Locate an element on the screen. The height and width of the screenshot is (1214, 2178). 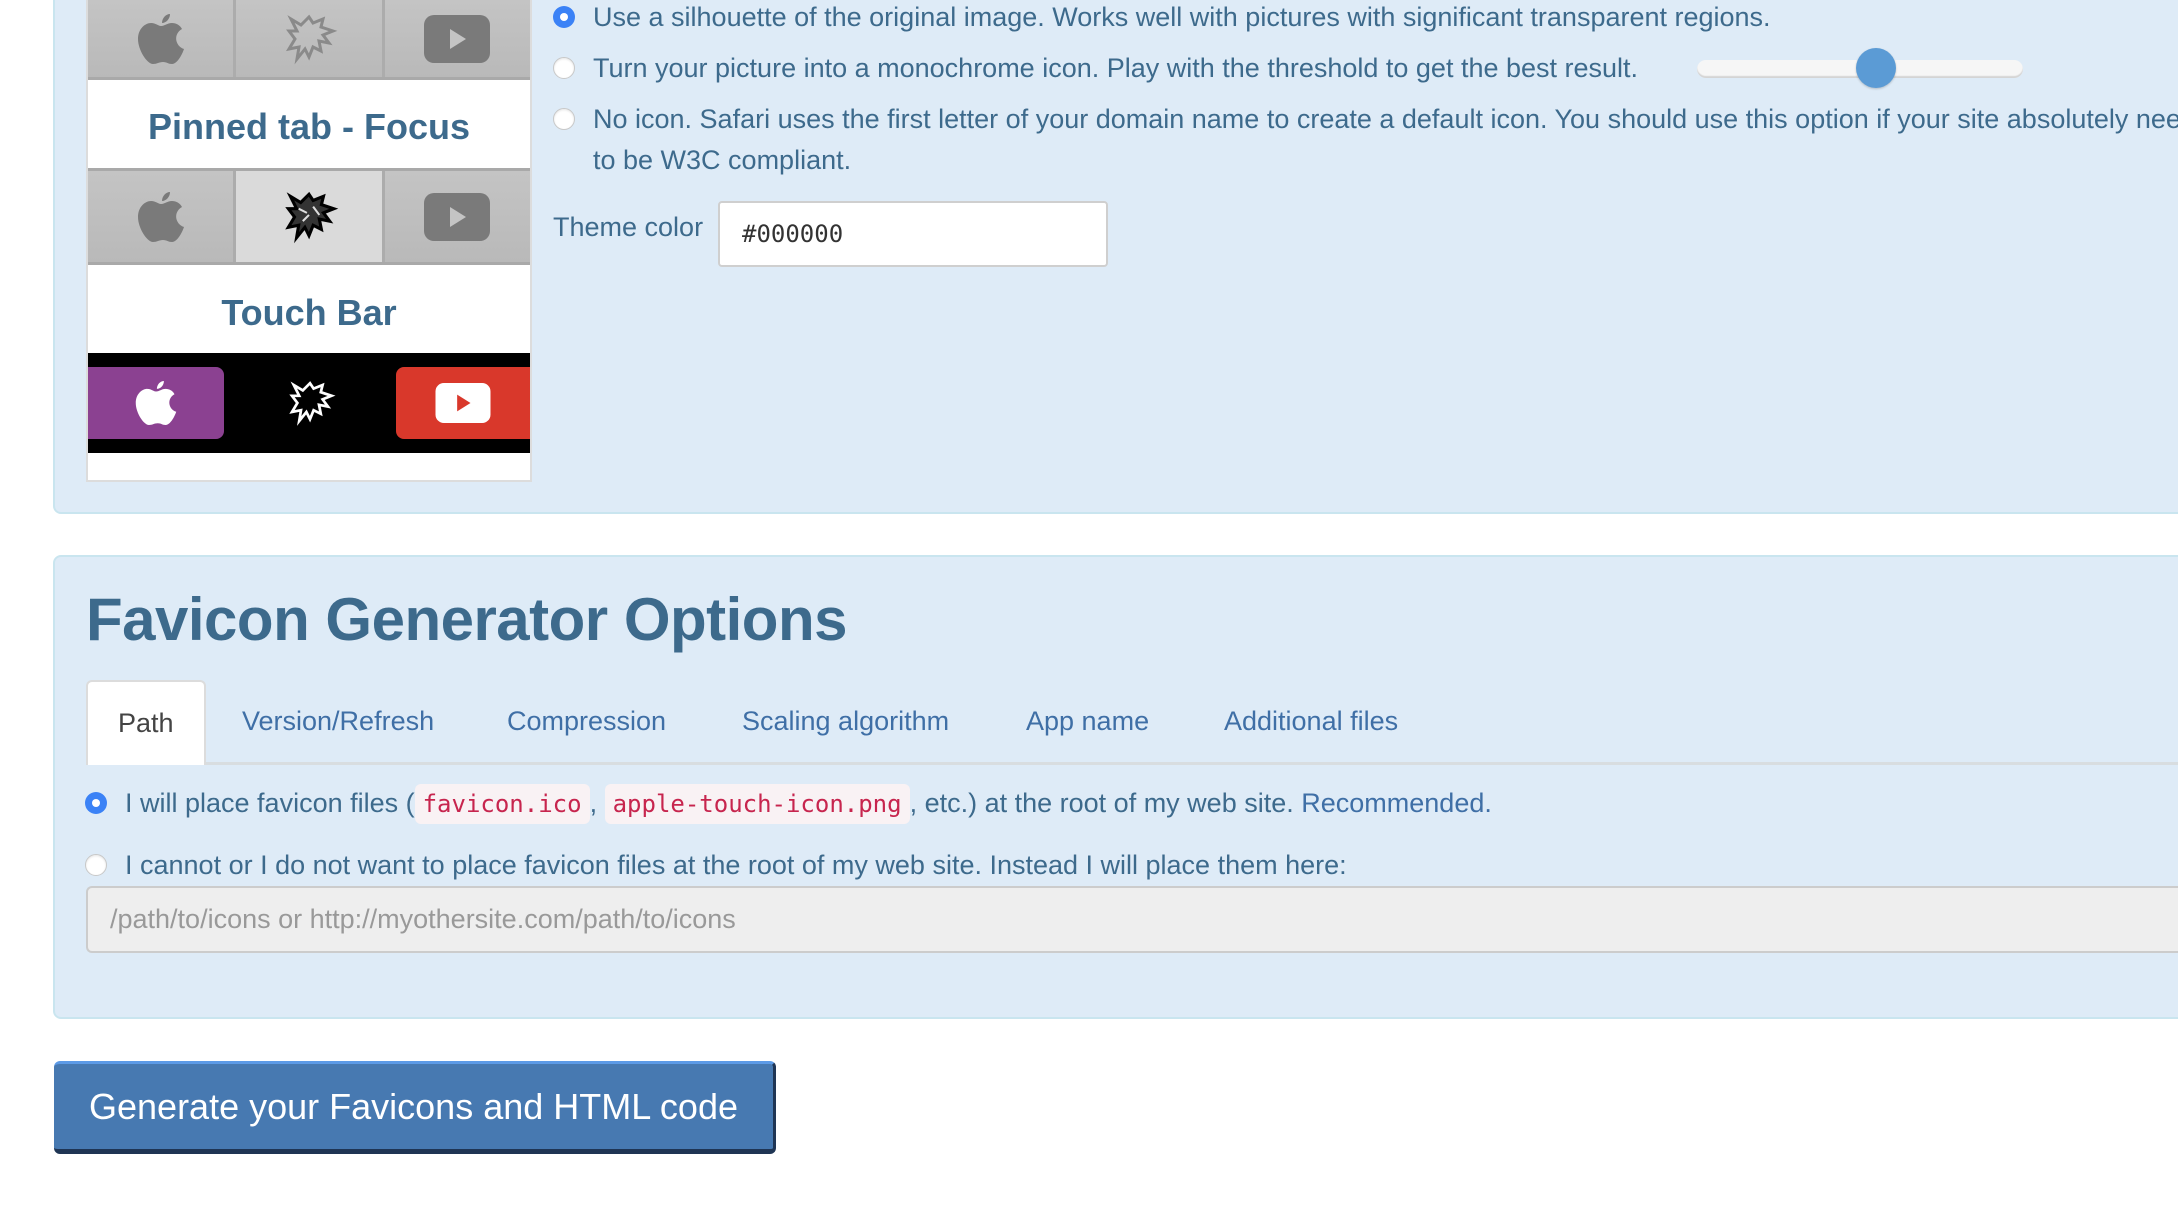
code-apple-touch-icon: apple-touch-icon.png is located at coordinates (757, 804).